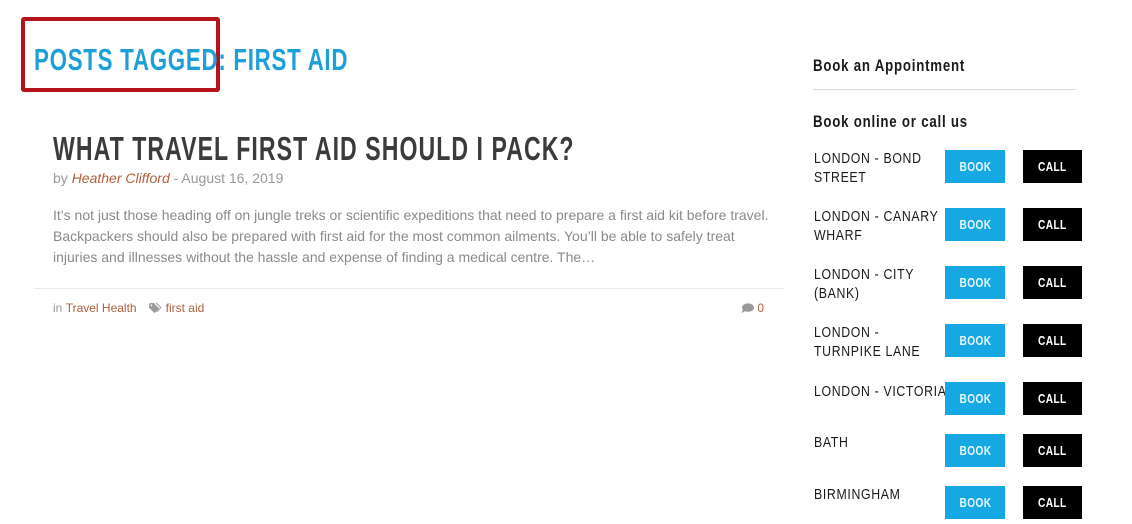 This screenshot has height=524, width=1132. I want to click on location-row: BIRMINGHAM BOOK CALL, so click(953, 503).